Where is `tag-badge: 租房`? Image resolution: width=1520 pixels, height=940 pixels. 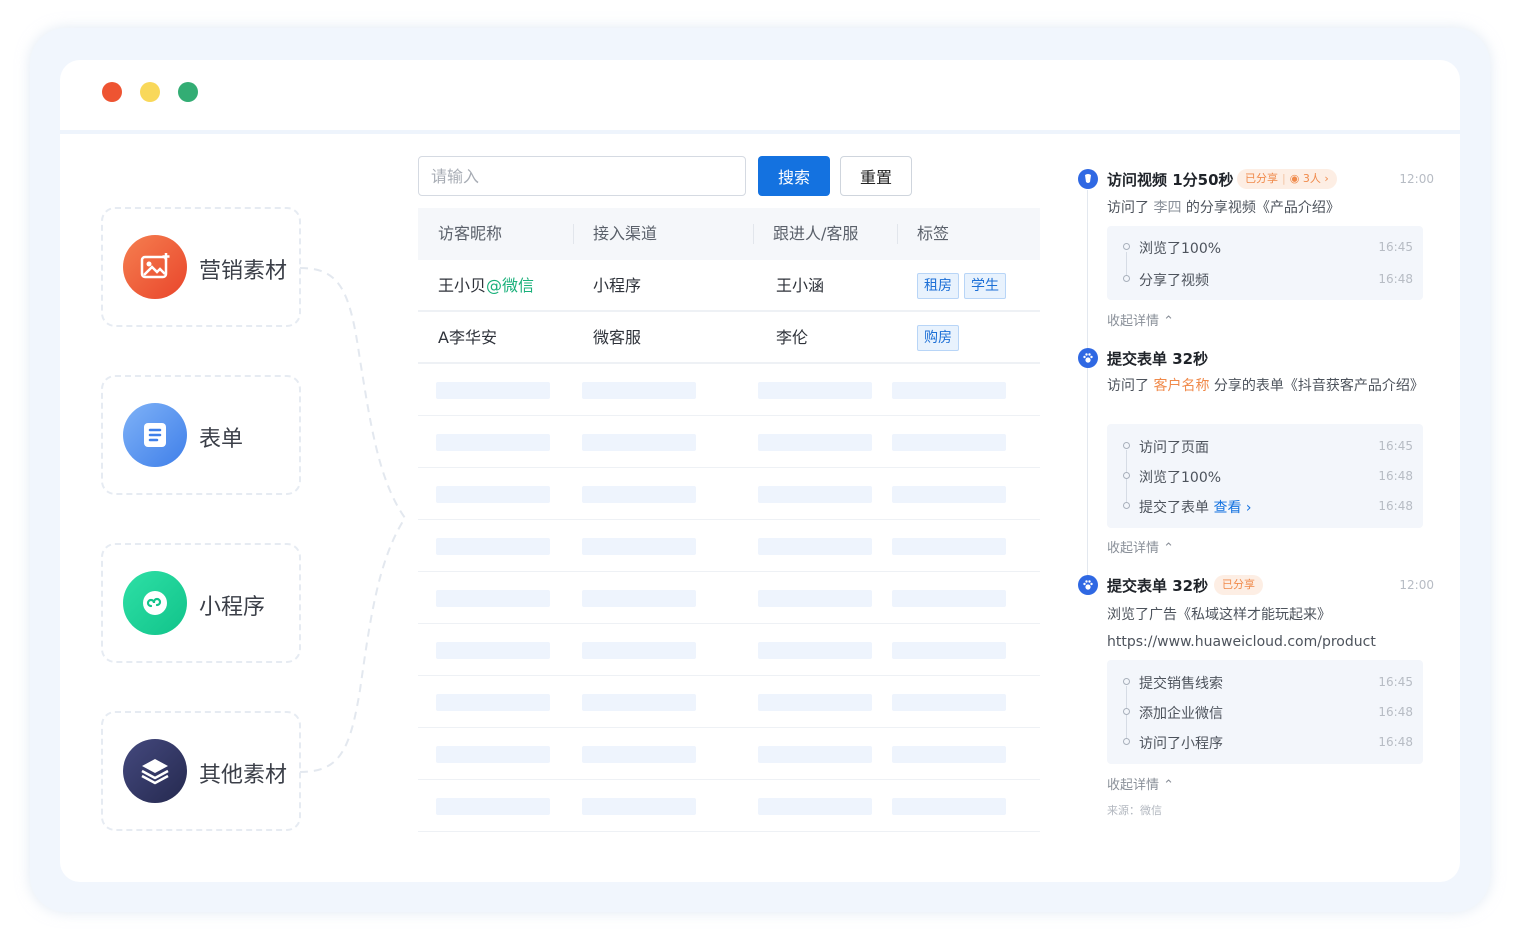 tag-badge: 租房 is located at coordinates (938, 286).